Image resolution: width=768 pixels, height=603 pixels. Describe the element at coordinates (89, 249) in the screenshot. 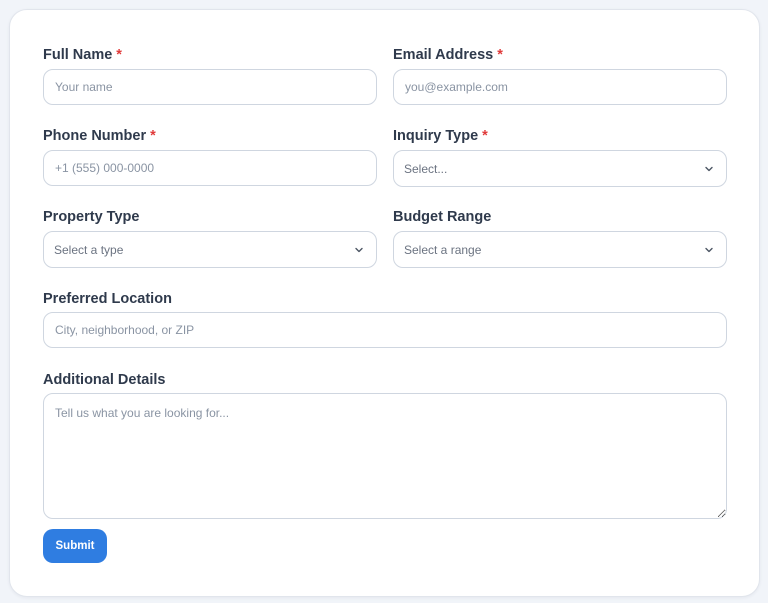

I see `property-type-selected: Select a type` at that location.